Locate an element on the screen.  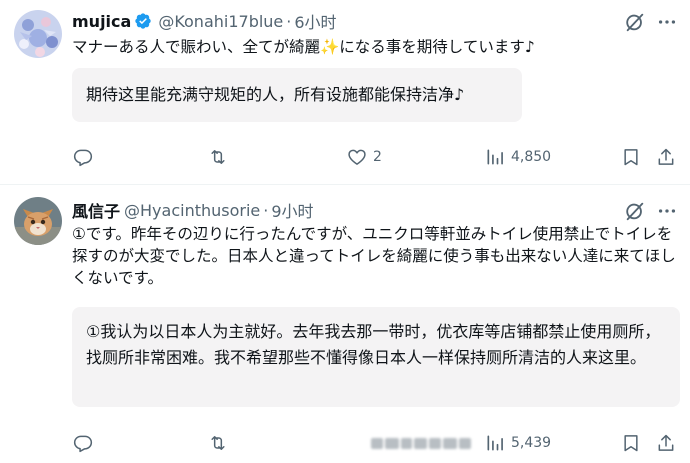
user-handle: @Konahi17blue is located at coordinates (220, 21).